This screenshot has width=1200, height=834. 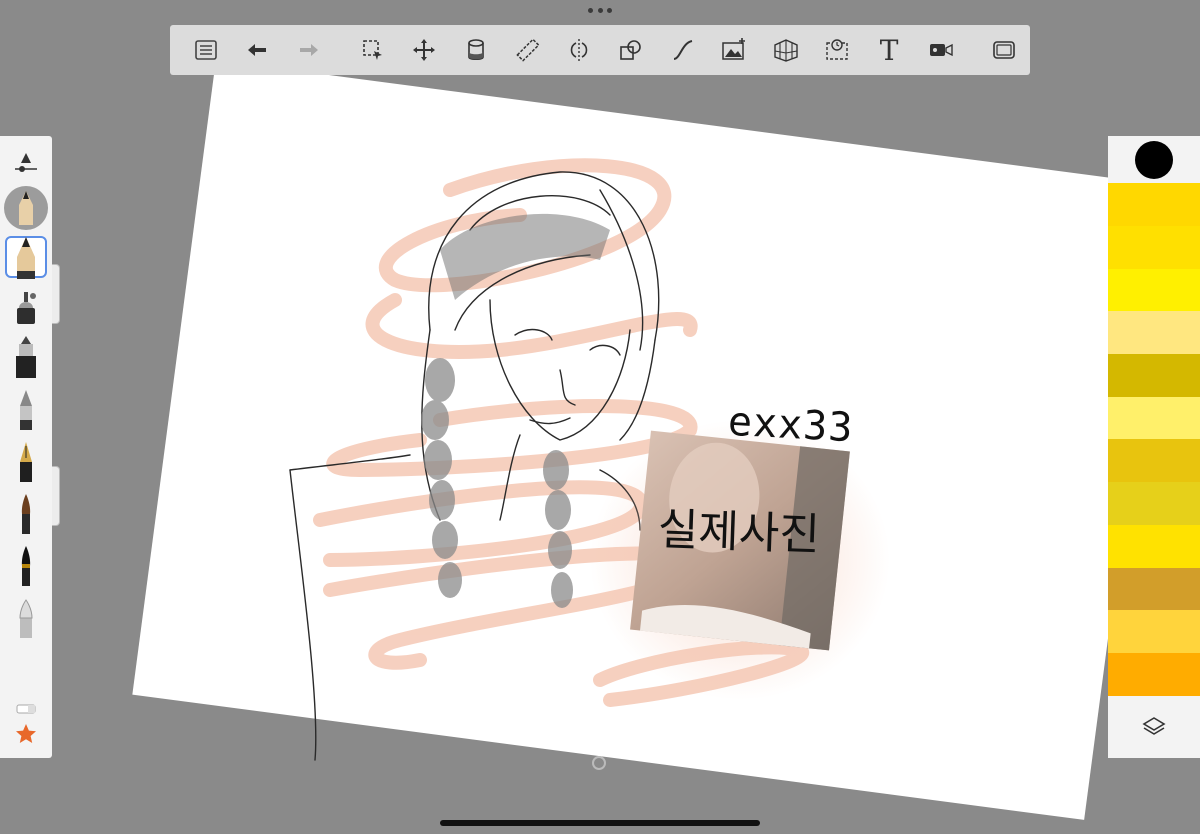 I want to click on curve-icon, so click(x=682, y=50).